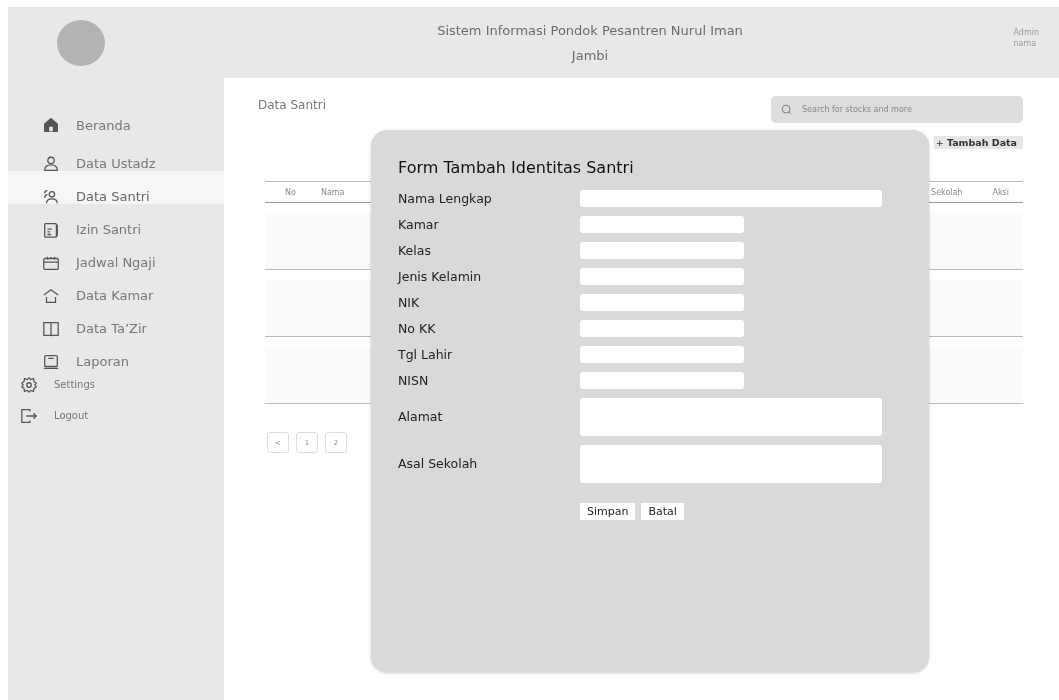 This screenshot has height=700, width=1059. Describe the element at coordinates (116, 384) in the screenshot. I see `sidebar-item: Settings` at that location.